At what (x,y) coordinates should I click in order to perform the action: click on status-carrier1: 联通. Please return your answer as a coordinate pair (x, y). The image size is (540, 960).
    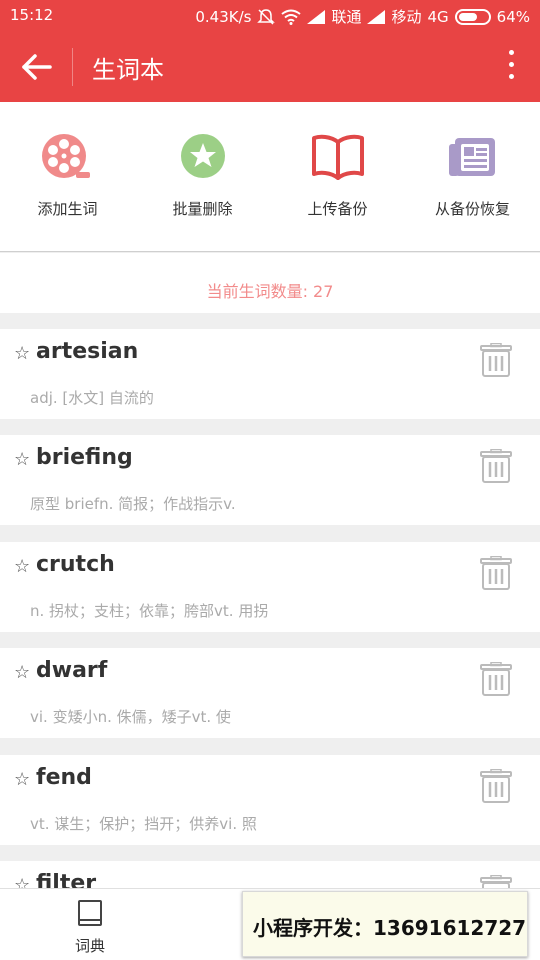
    Looking at the image, I should click on (346, 17).